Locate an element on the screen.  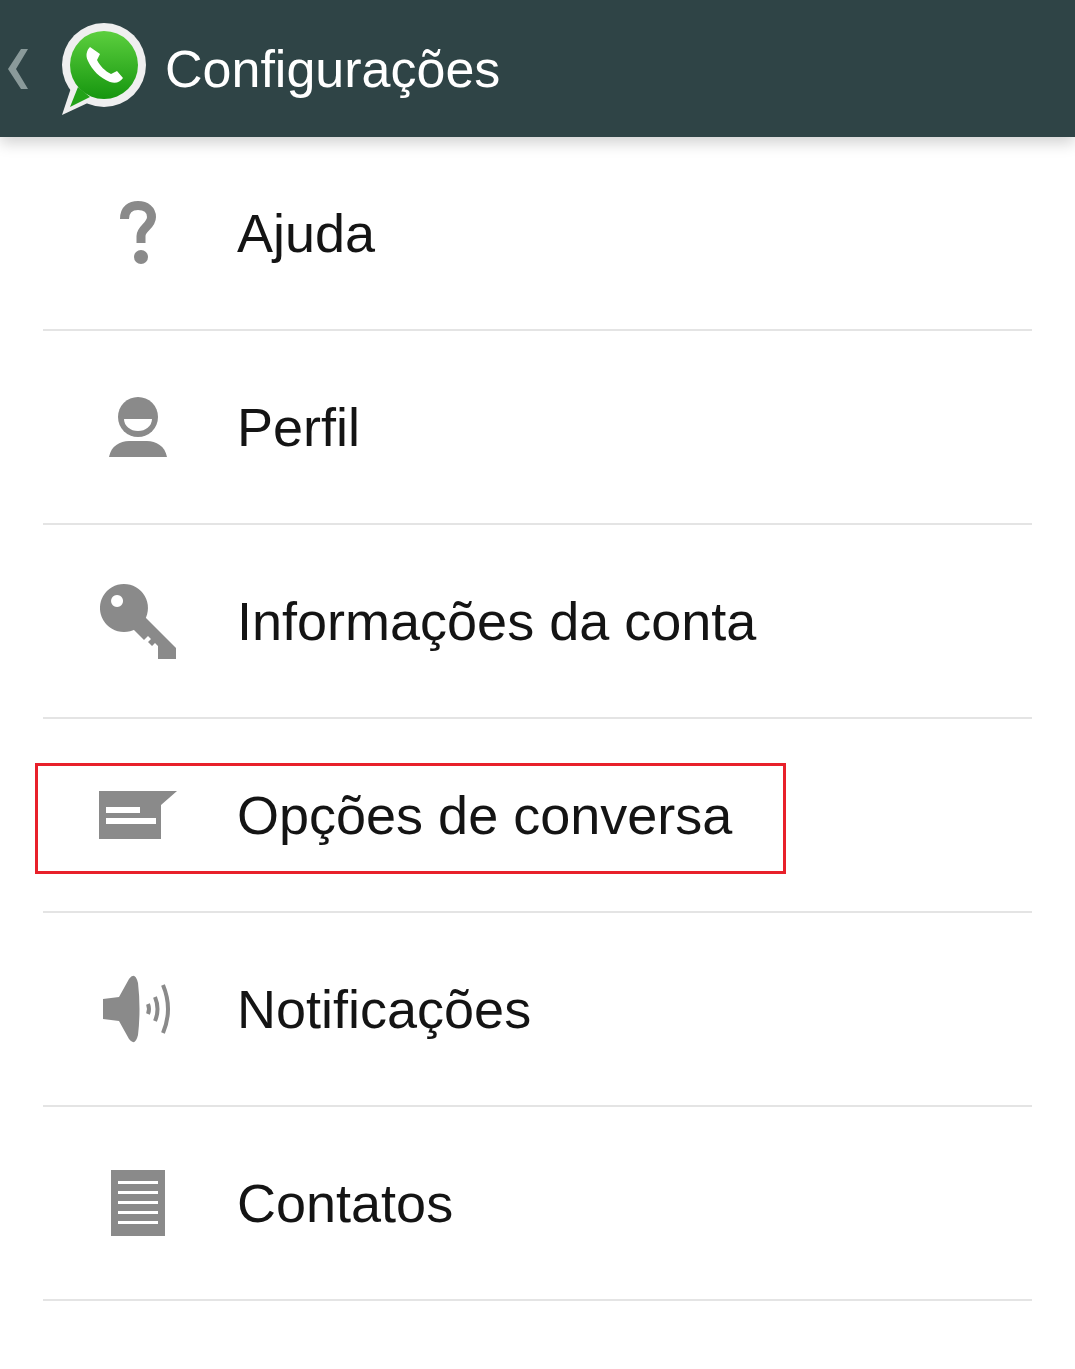
settings-item: Opções de conversa is located at coordinates (537, 816).